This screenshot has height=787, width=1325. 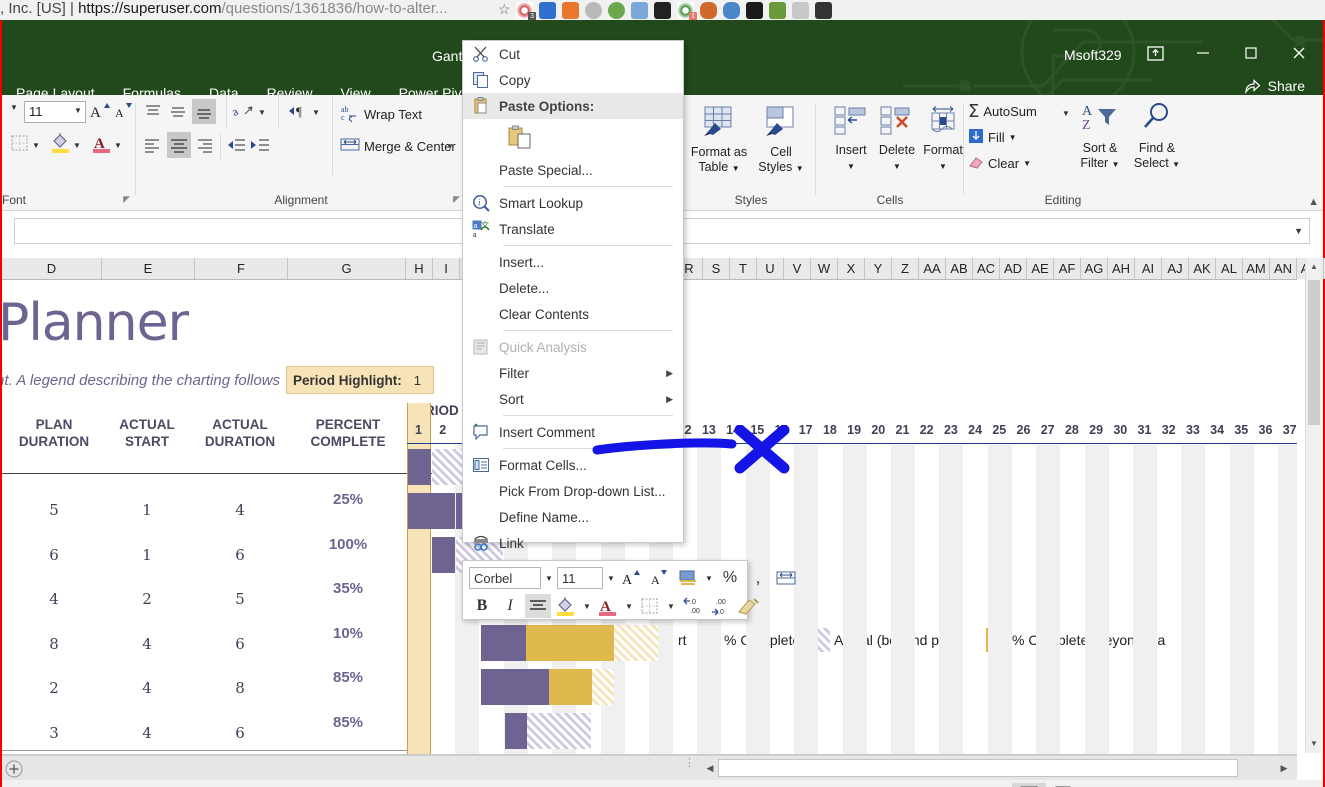 What do you see at coordinates (770, 268) in the screenshot?
I see `column-header-U: U` at bounding box center [770, 268].